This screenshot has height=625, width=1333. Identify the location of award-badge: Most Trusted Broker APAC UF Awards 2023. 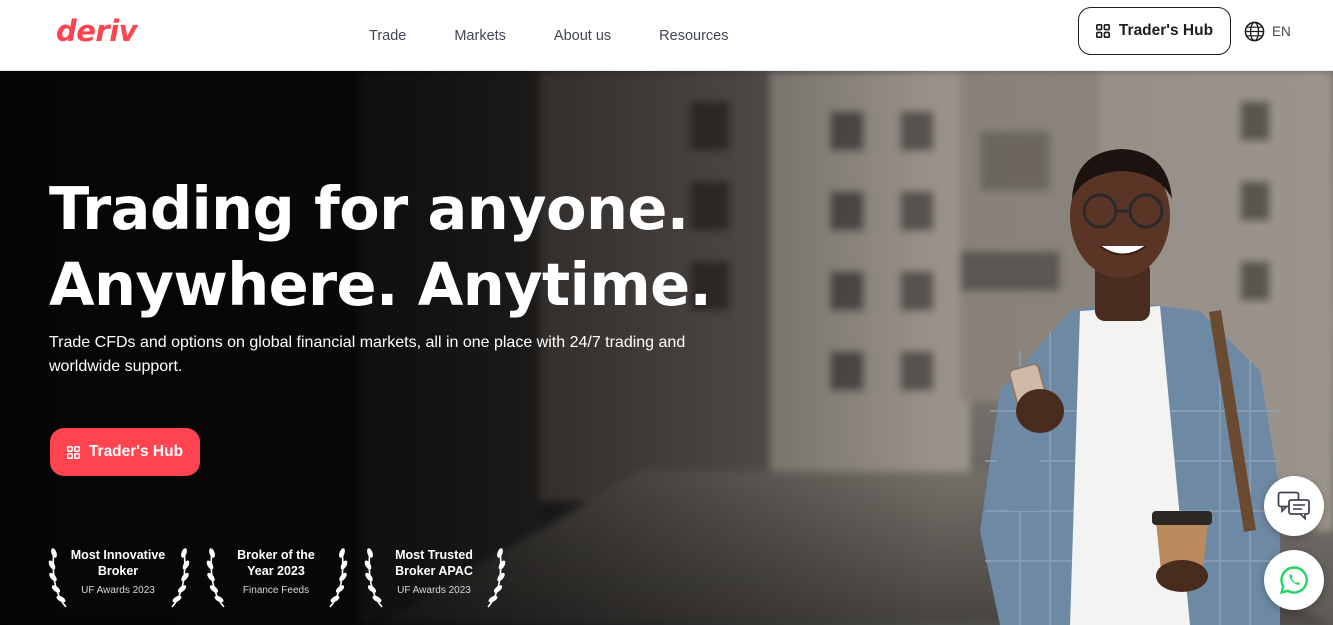
(435, 573).